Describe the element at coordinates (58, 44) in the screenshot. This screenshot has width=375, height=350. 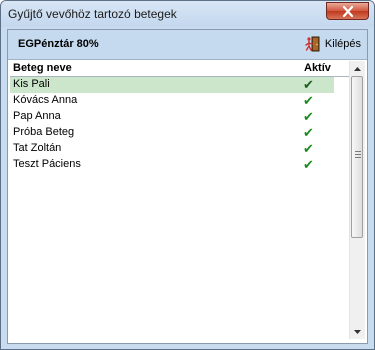
I see `fund-label: EGPénztár 80%` at that location.